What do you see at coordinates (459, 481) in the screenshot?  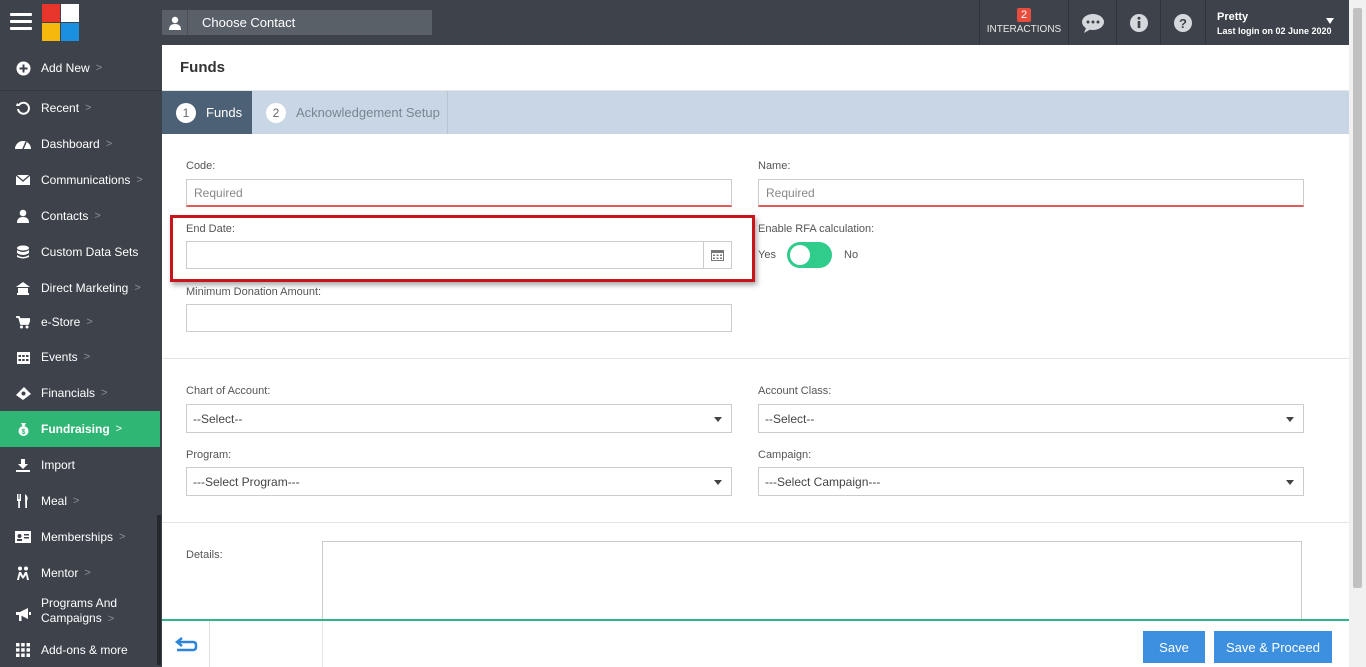 I see `program-select: ---Select Program---` at bounding box center [459, 481].